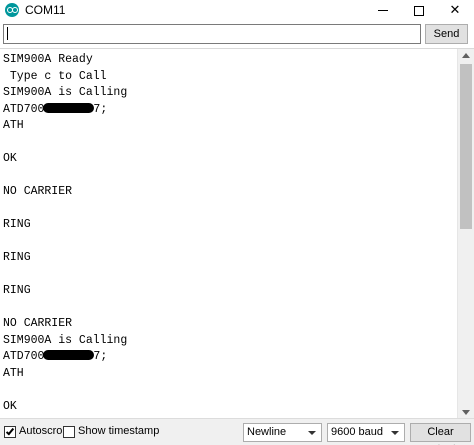 This screenshot has height=445, width=474. What do you see at coordinates (212, 34) in the screenshot?
I see `serial-input` at bounding box center [212, 34].